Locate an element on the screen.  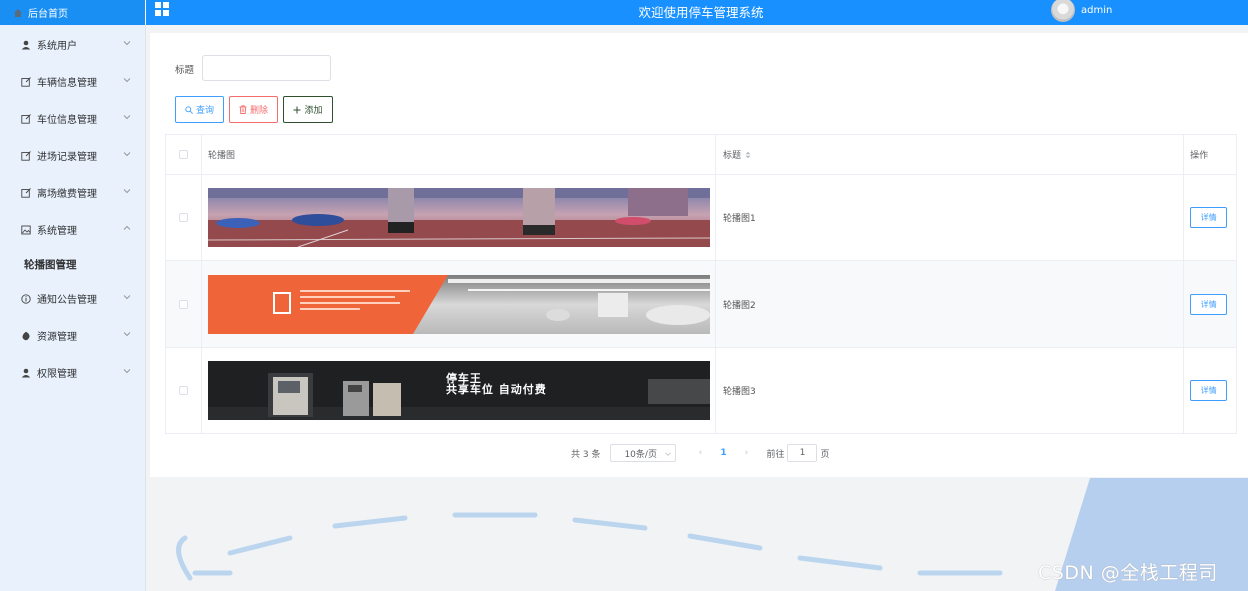
picture-icon is located at coordinates (25, 229).